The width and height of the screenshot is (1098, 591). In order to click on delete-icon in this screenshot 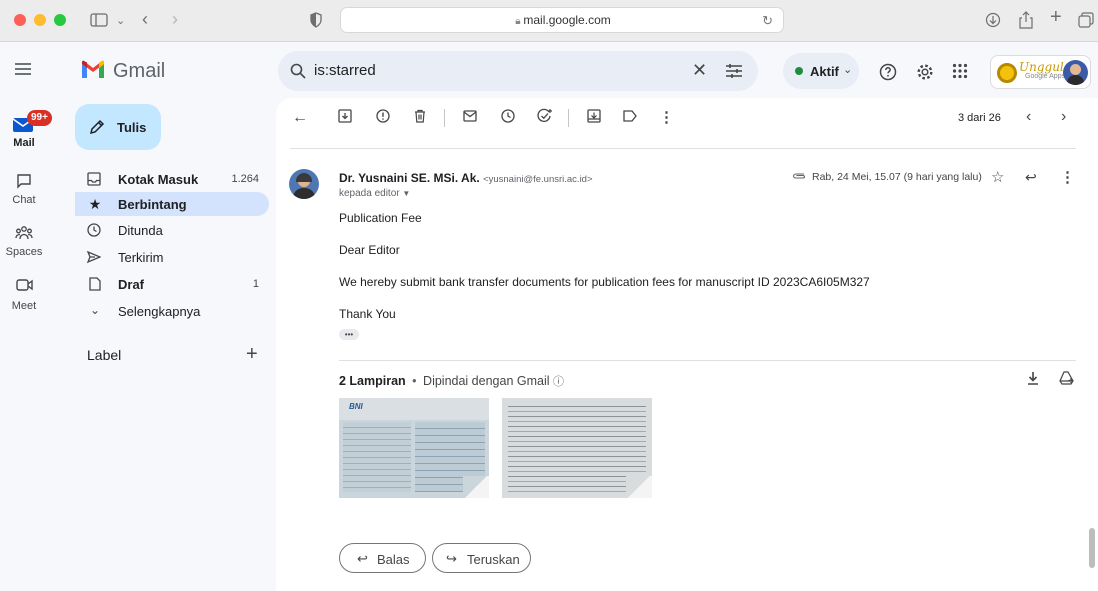, I will do `click(420, 116)`.